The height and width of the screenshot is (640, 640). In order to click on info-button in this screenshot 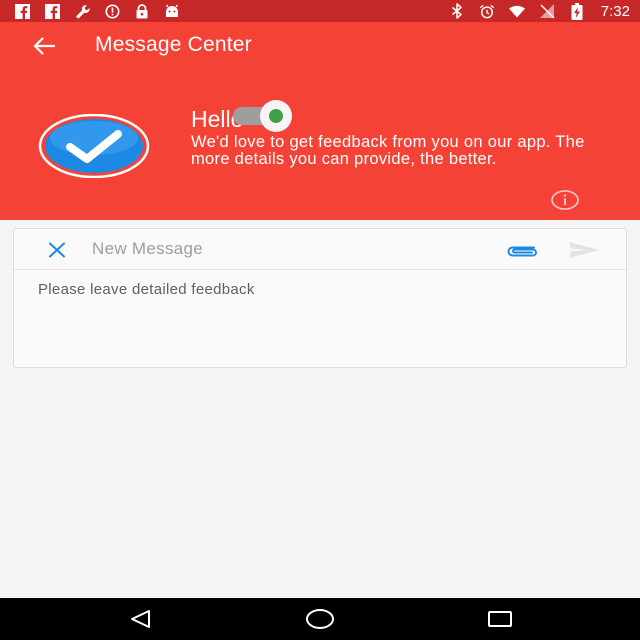, I will do `click(565, 200)`.